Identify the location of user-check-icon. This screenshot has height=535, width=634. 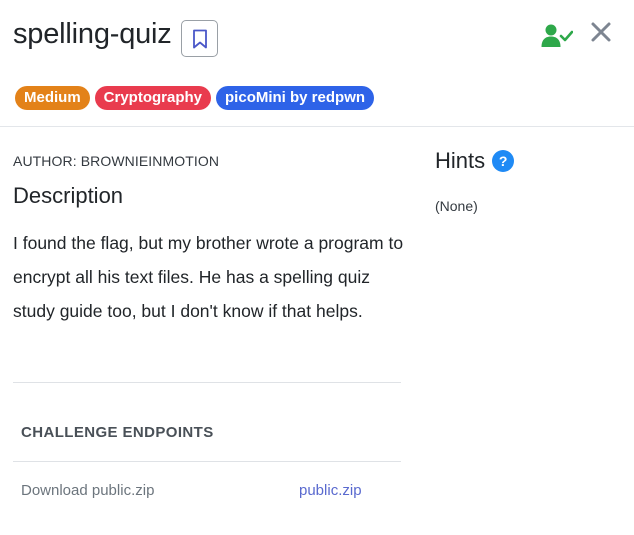
(557, 35).